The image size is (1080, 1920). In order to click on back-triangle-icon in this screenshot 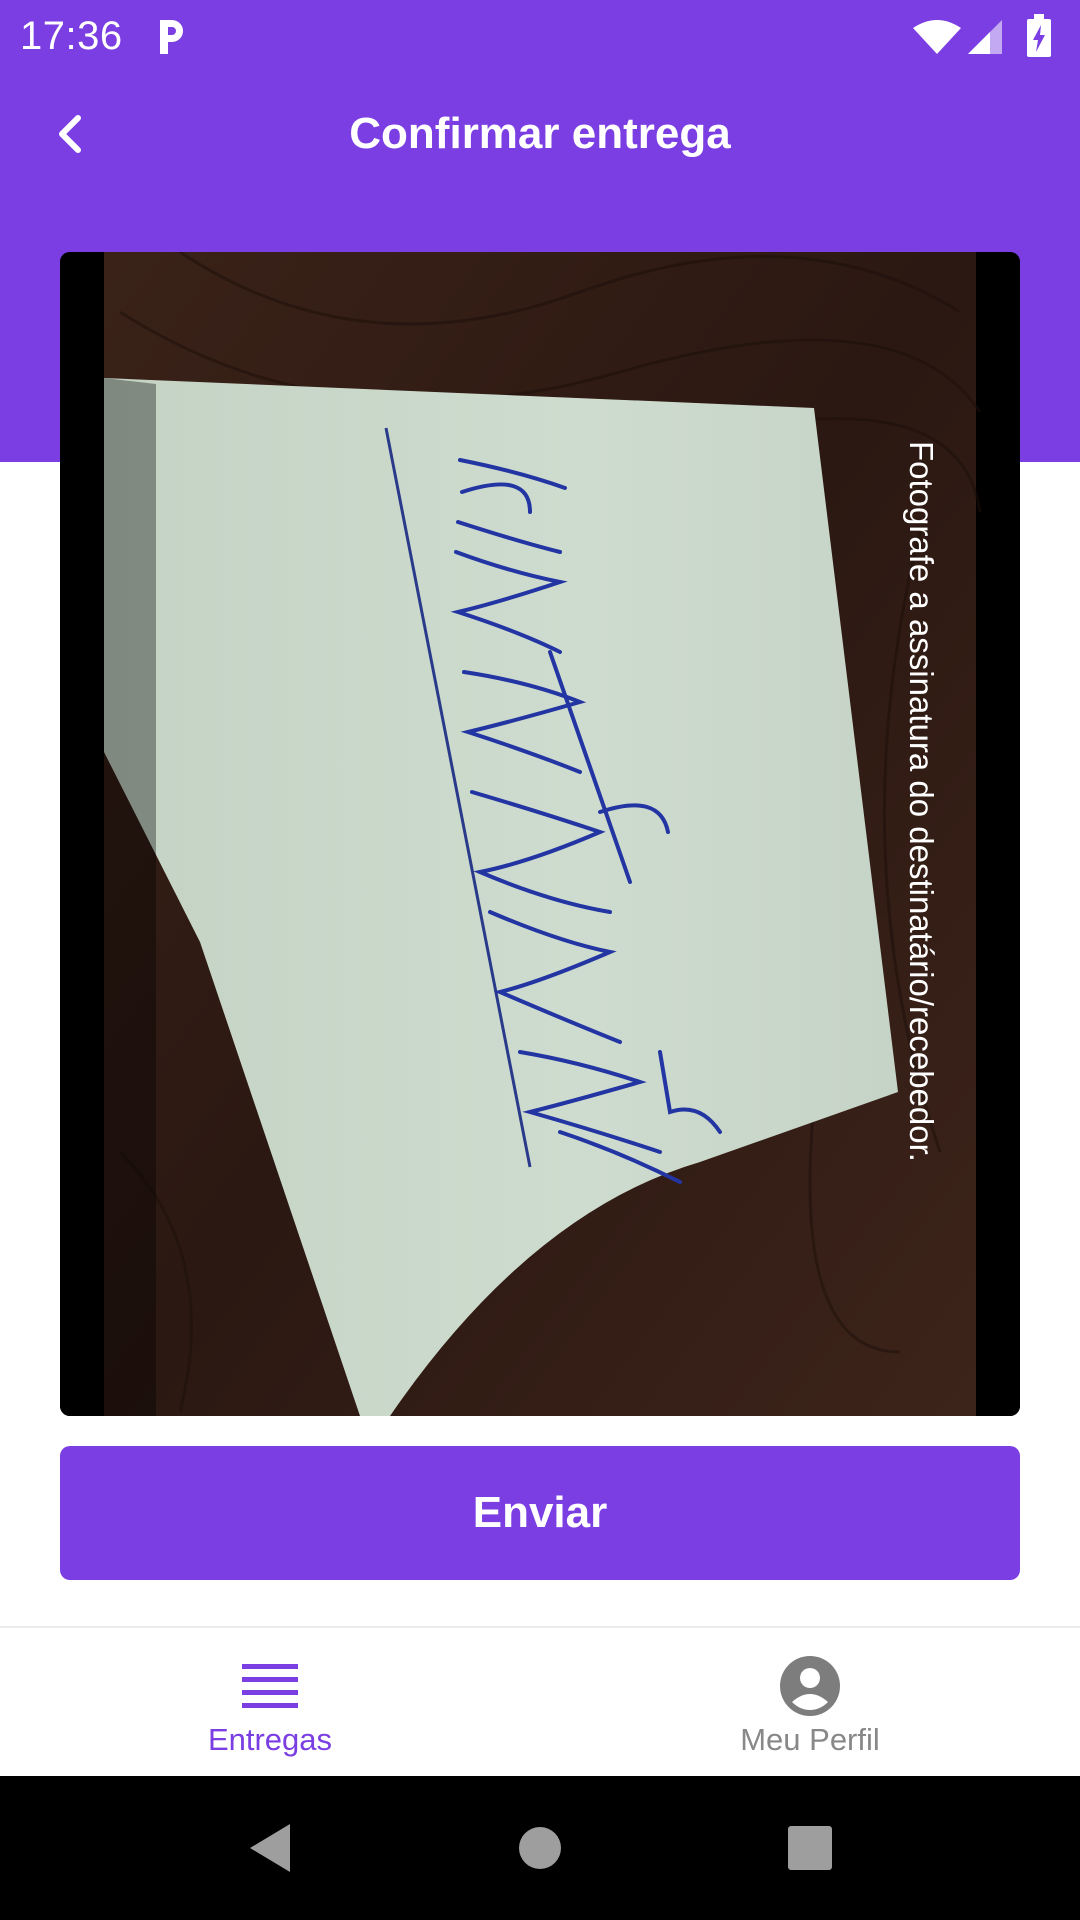, I will do `click(270, 1848)`.